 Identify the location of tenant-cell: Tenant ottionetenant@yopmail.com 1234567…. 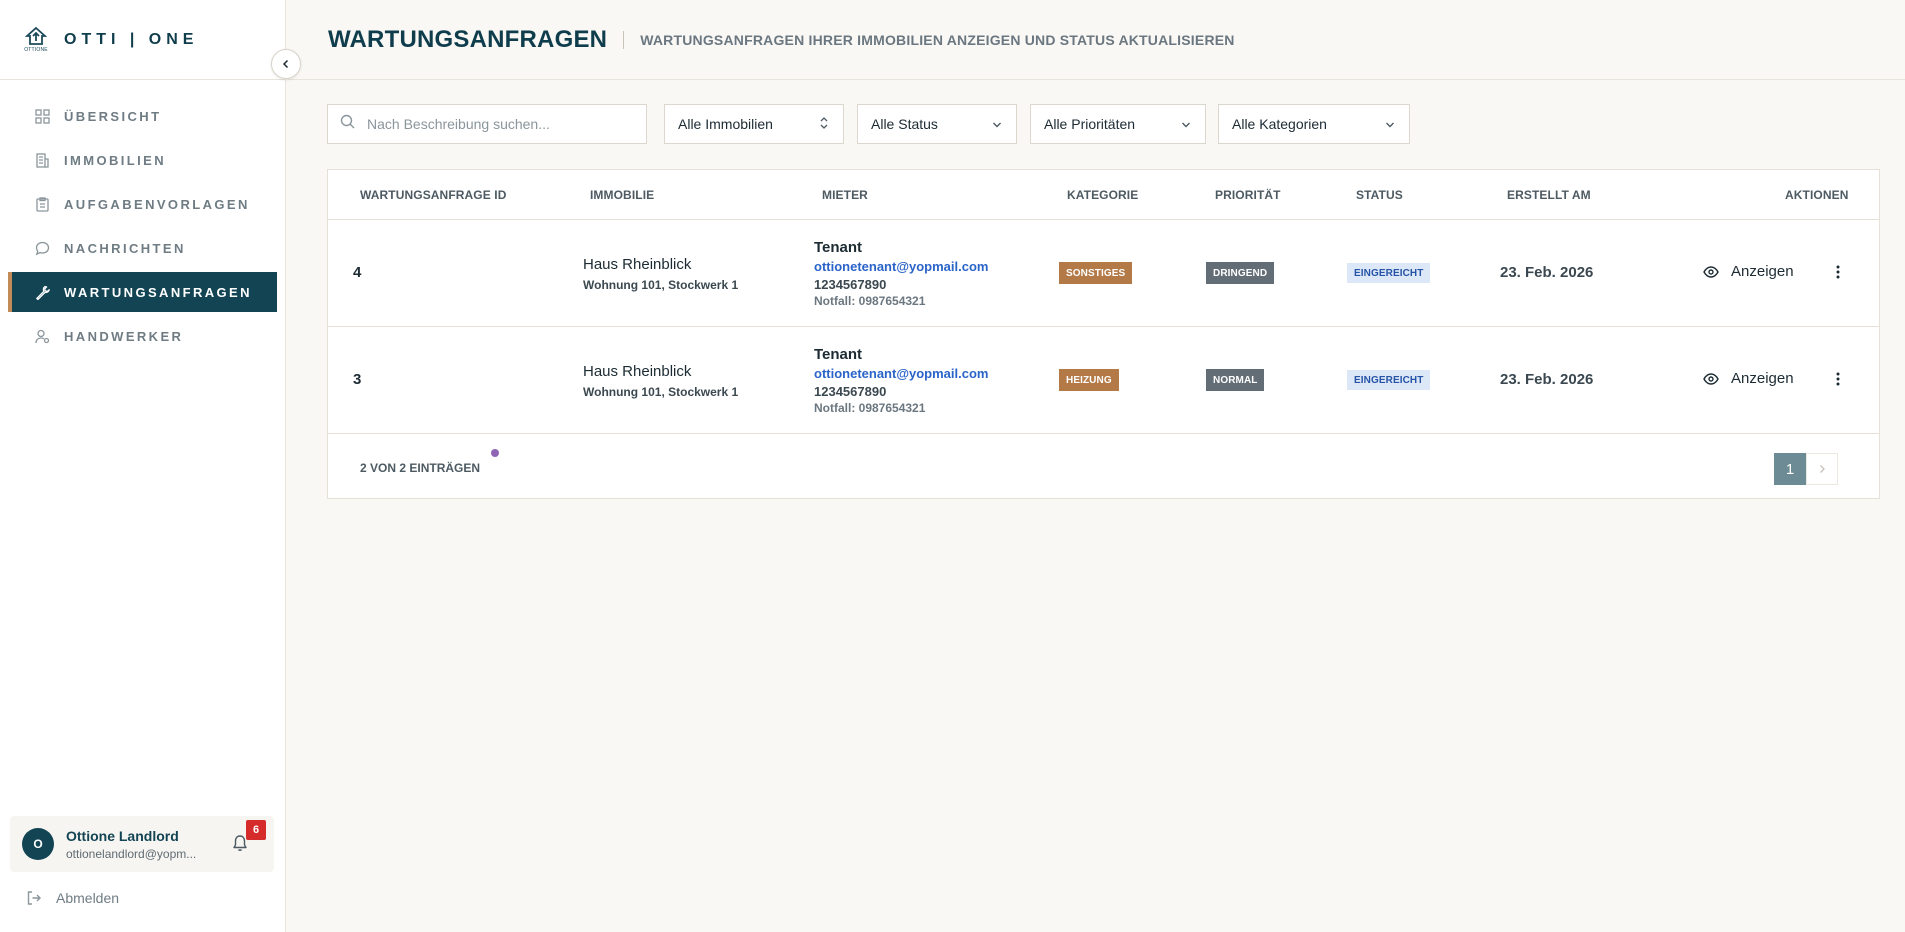
(901, 381).